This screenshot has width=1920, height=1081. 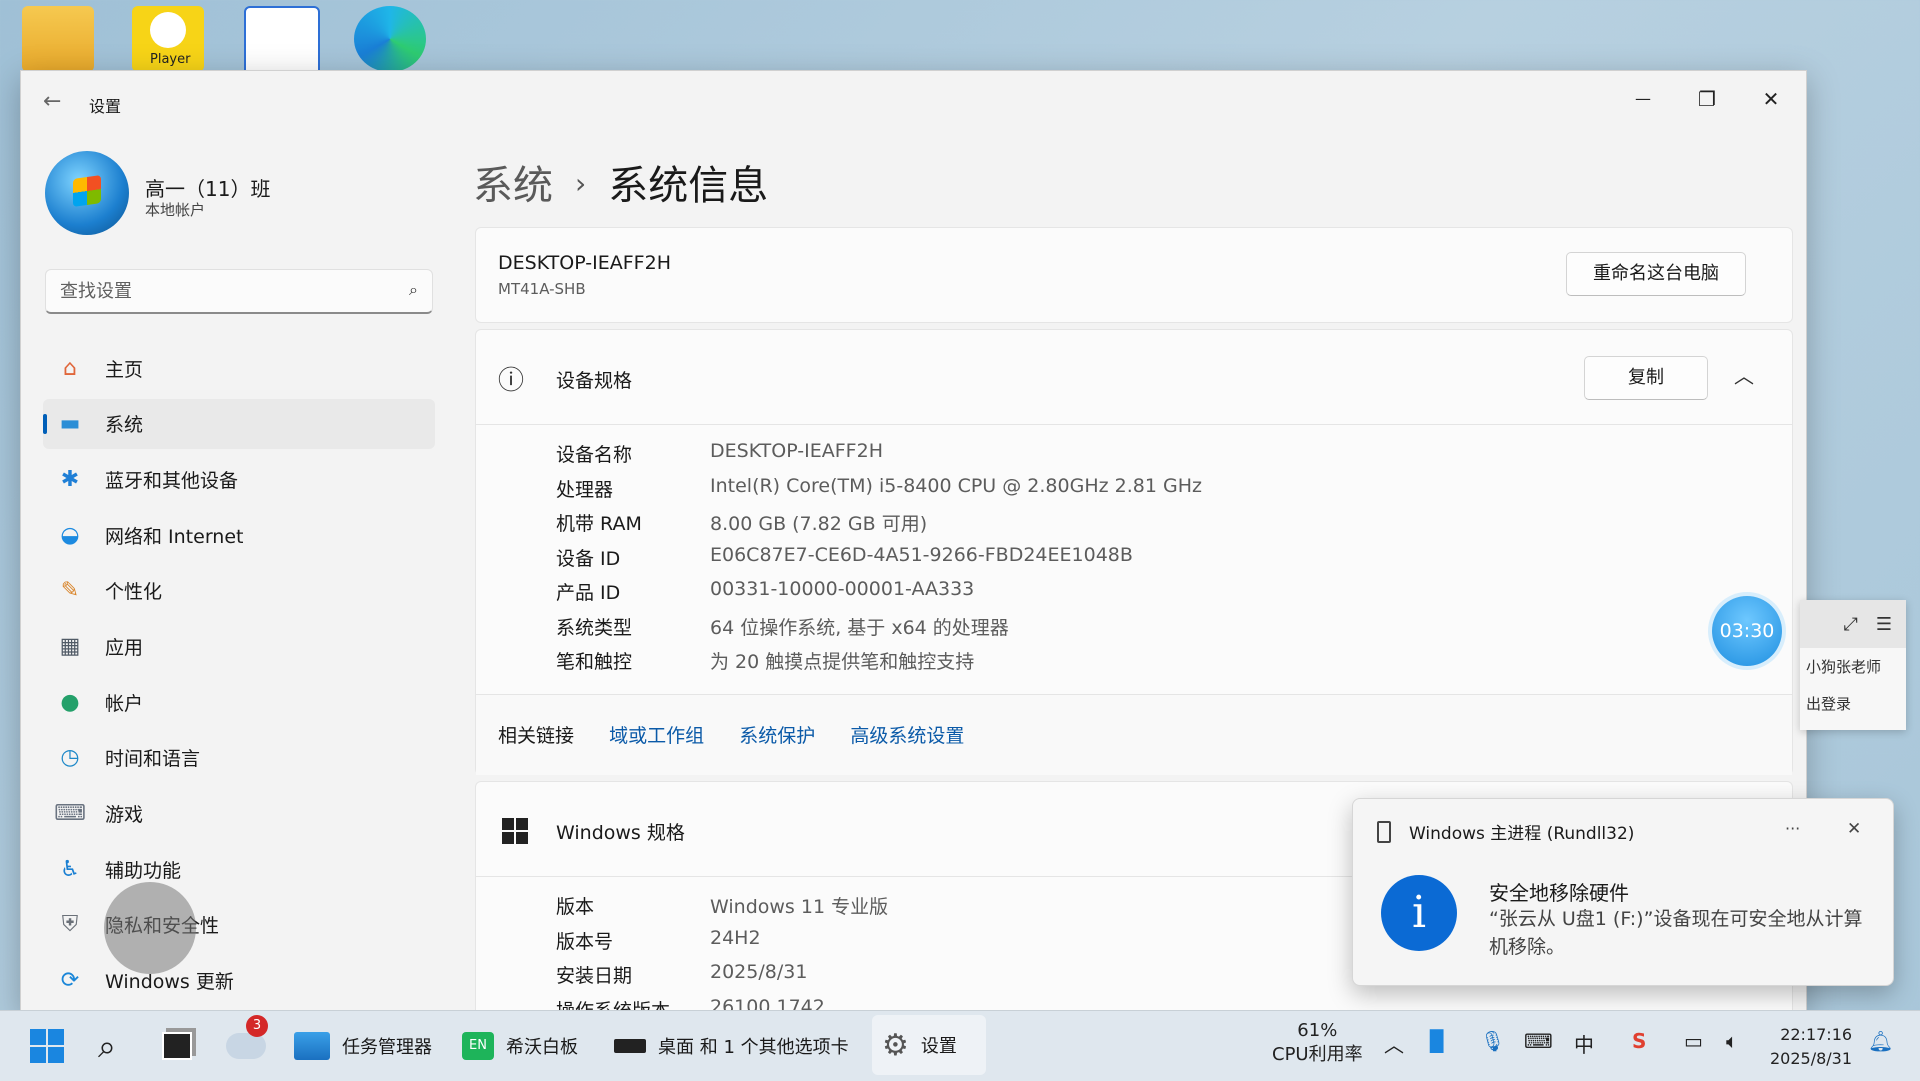 I want to click on task-manager-icon, so click(x=312, y=1046).